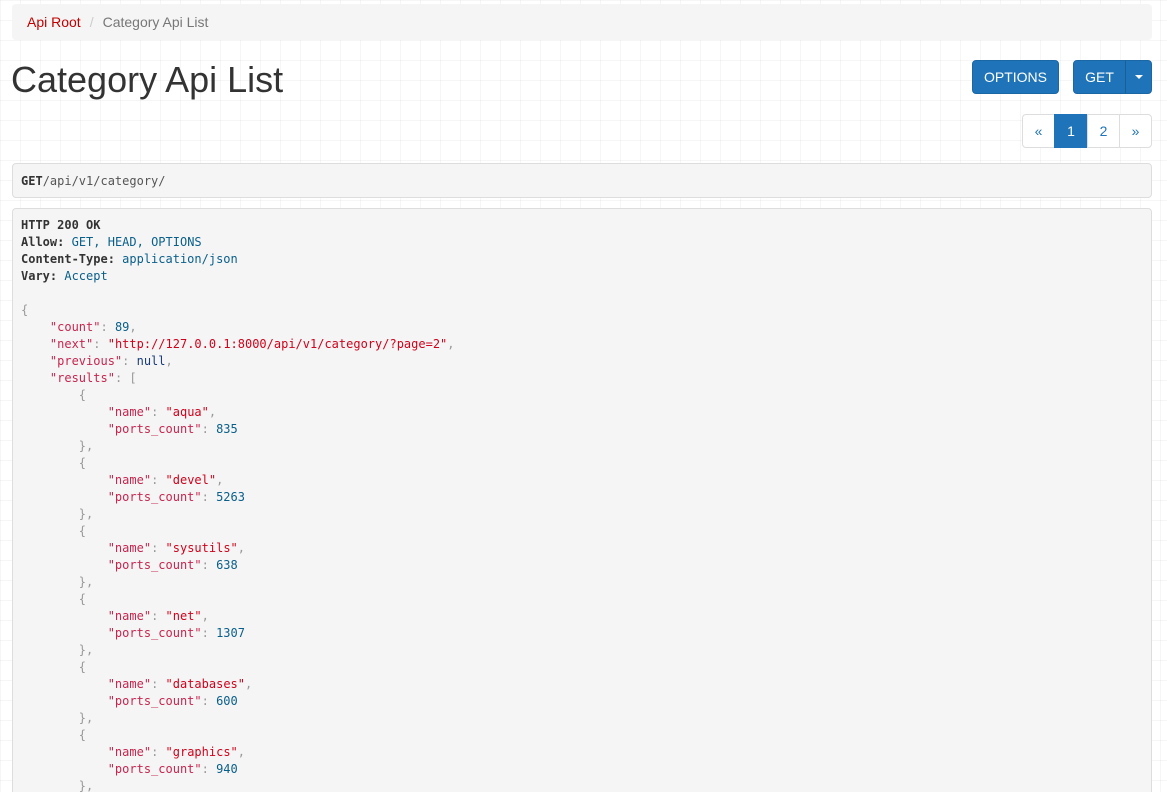 The image size is (1167, 792). What do you see at coordinates (582, 276) in the screenshot?
I see `response-header: Vary: Accept` at bounding box center [582, 276].